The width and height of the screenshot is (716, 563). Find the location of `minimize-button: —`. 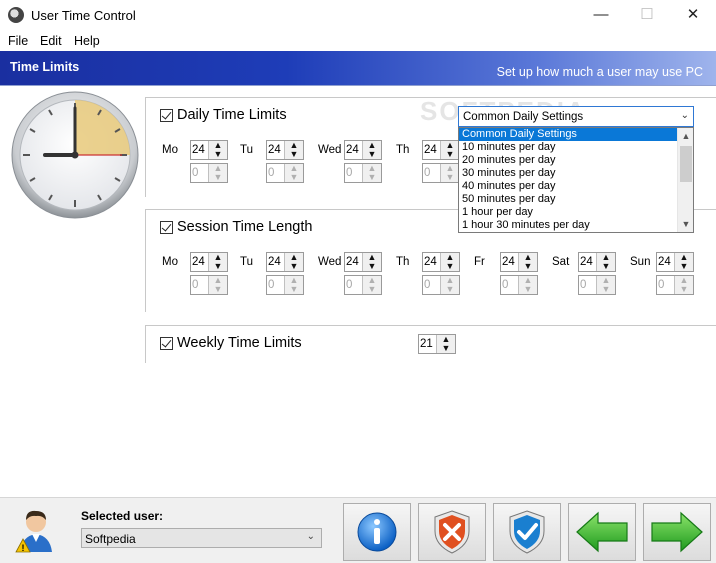

minimize-button: — is located at coordinates (601, 15).